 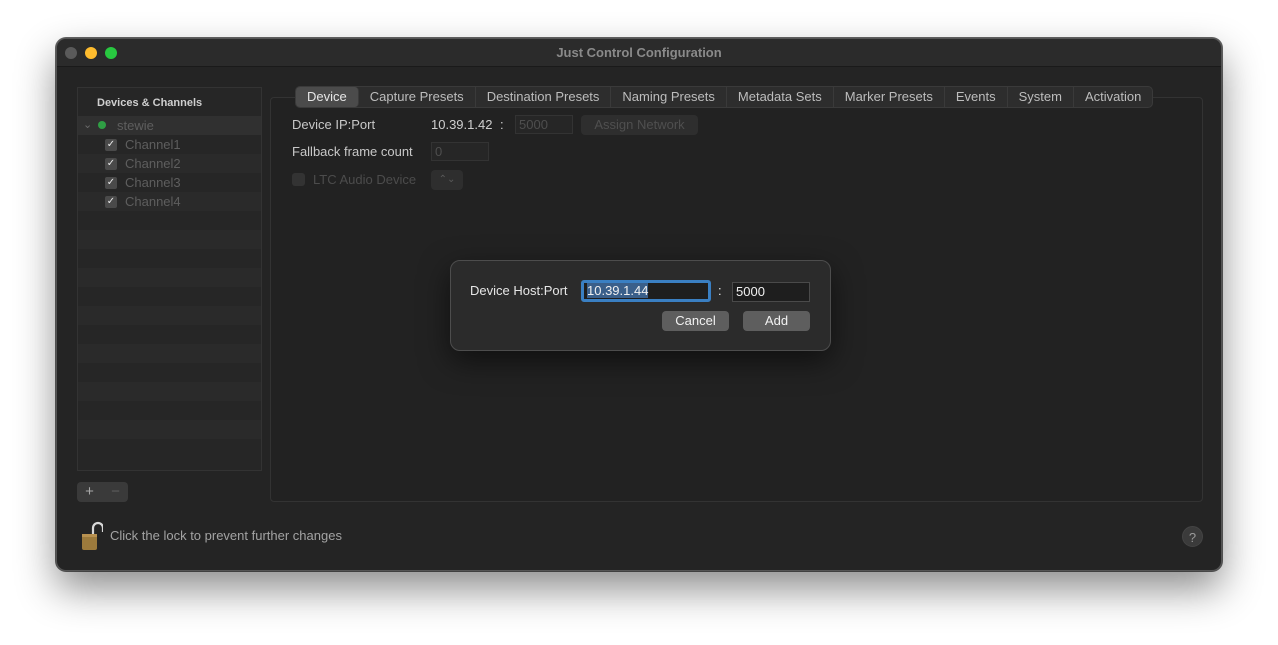 What do you see at coordinates (111, 145) in the screenshot?
I see `channel1-checkbox: ✓` at bounding box center [111, 145].